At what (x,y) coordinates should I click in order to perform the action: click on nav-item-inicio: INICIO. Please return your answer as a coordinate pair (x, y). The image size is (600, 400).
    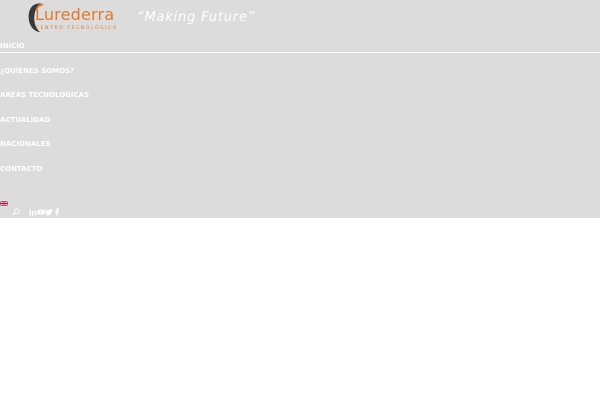
    Looking at the image, I should click on (12, 46).